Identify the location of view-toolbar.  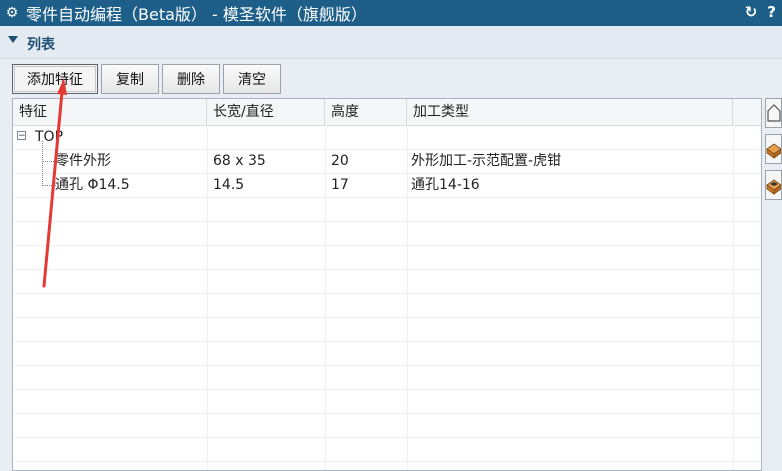
(773, 149).